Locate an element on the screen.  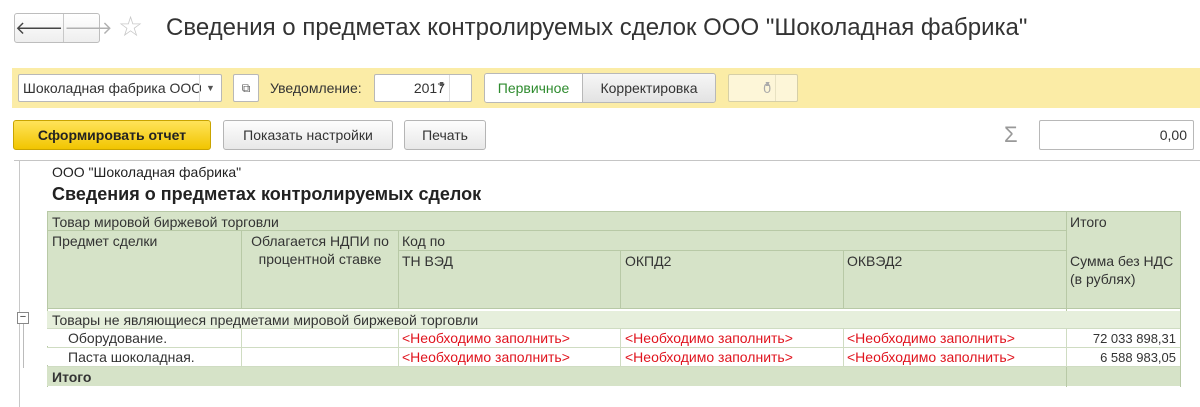
organization-field: Шоколадная фабрика ООО ▼ is located at coordinates (120, 88).